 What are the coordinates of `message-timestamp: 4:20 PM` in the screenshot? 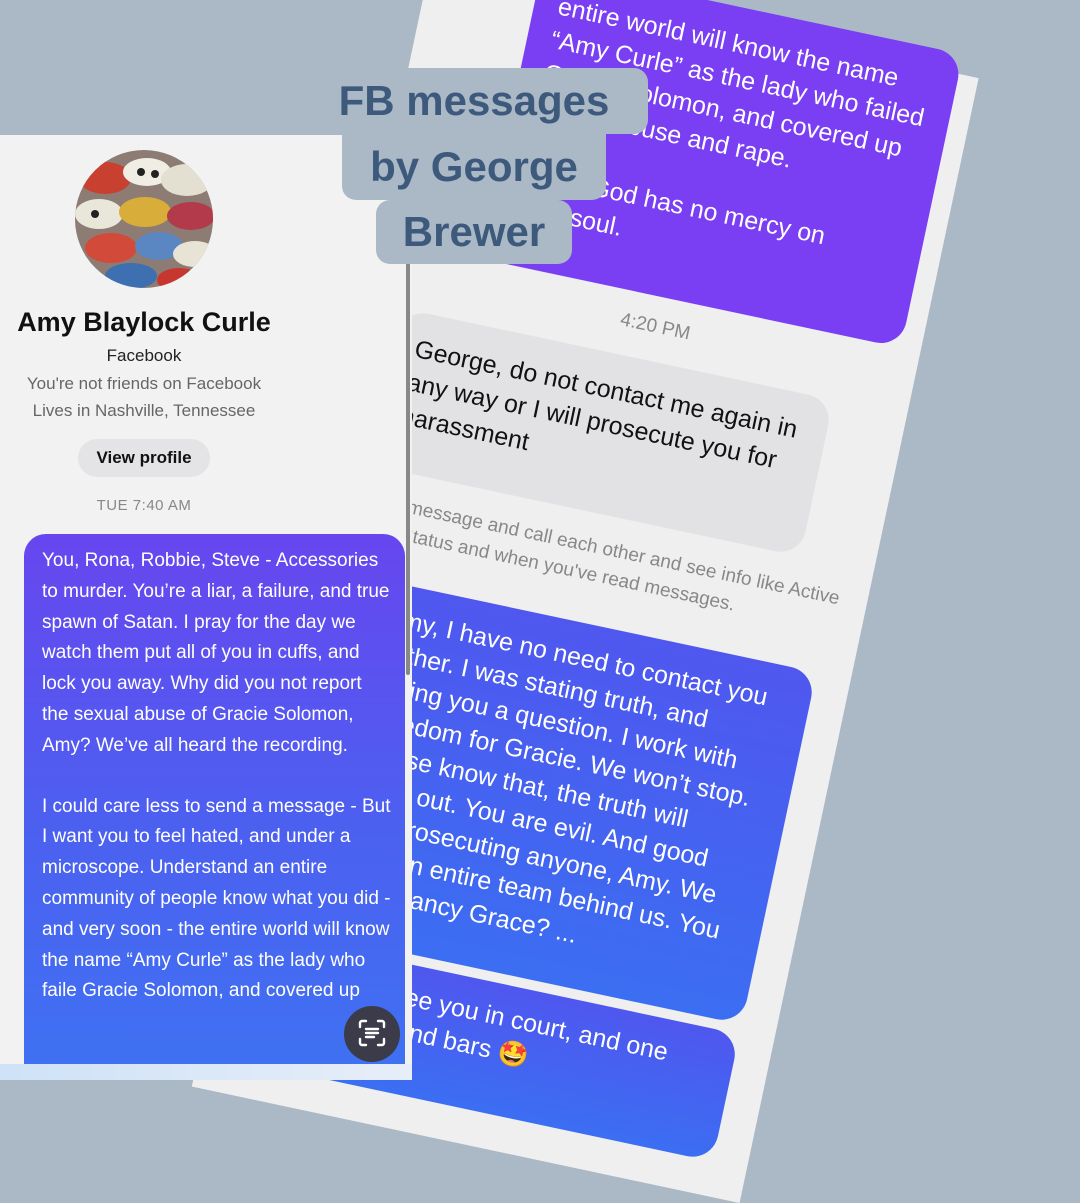 It's located at (655, 327).